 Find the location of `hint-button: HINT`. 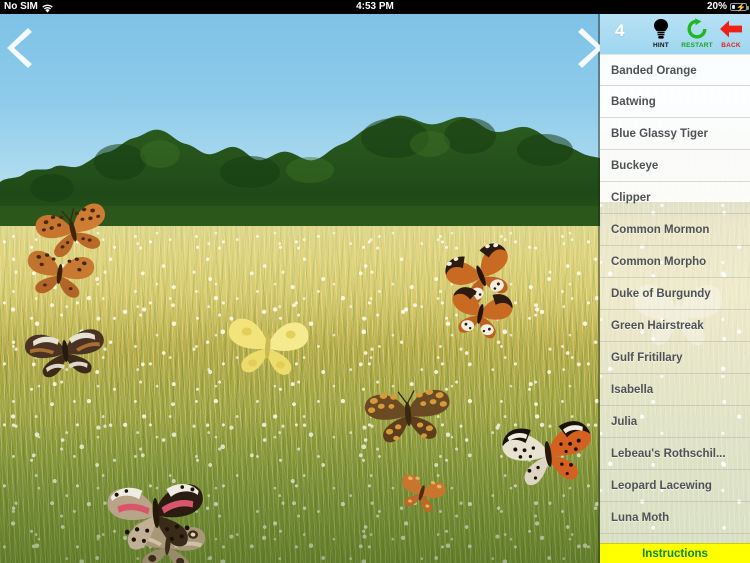

hint-button: HINT is located at coordinates (661, 34).